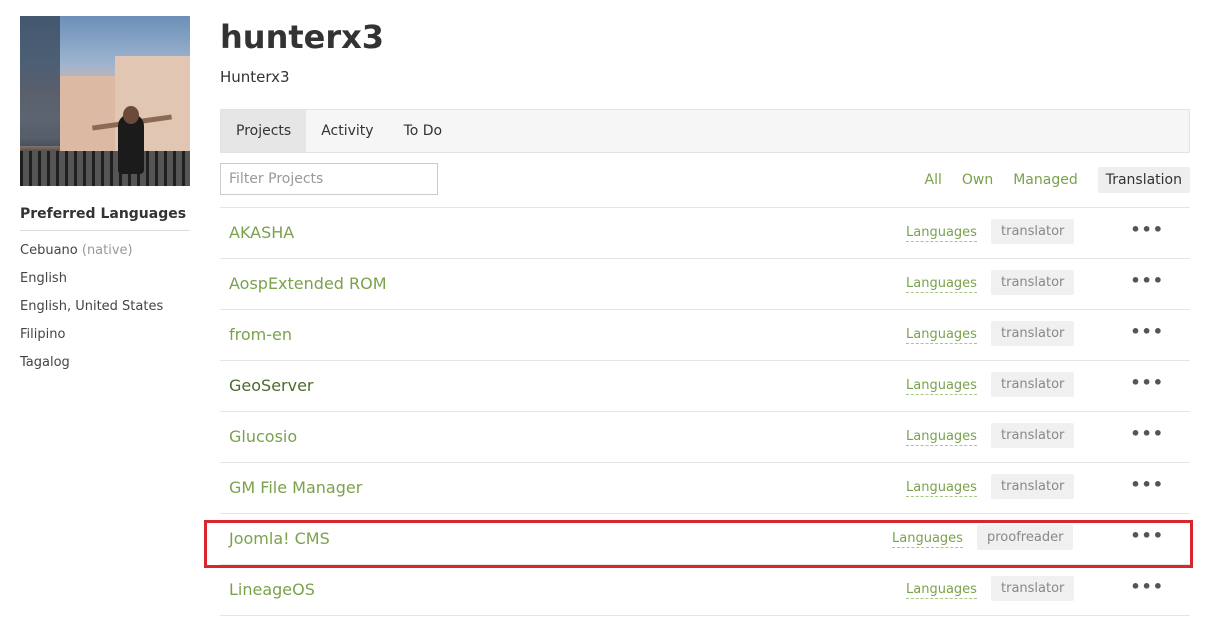 The image size is (1206, 617). I want to click on project-row: GM File Manager Languages translator •••, so click(705, 488).